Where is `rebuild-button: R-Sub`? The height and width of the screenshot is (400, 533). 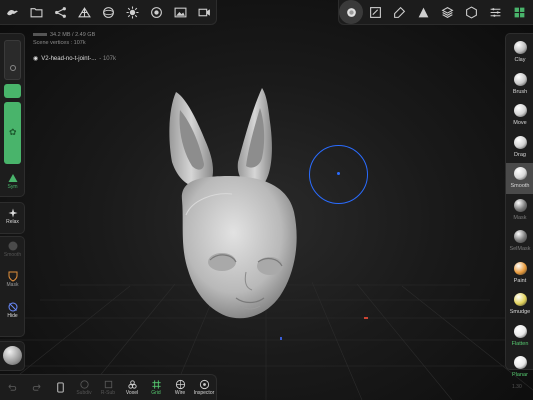
rebuild-button: R-Sub is located at coordinates (108, 387).